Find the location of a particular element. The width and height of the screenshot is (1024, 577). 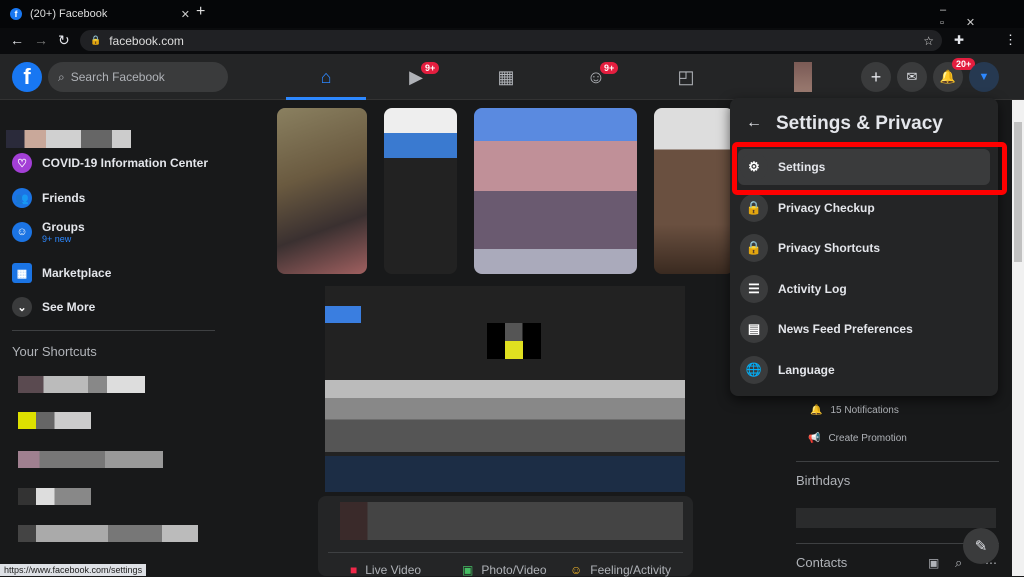

feeling-activity-button: ☺ Feeling/Activity is located at coordinates (620, 570).